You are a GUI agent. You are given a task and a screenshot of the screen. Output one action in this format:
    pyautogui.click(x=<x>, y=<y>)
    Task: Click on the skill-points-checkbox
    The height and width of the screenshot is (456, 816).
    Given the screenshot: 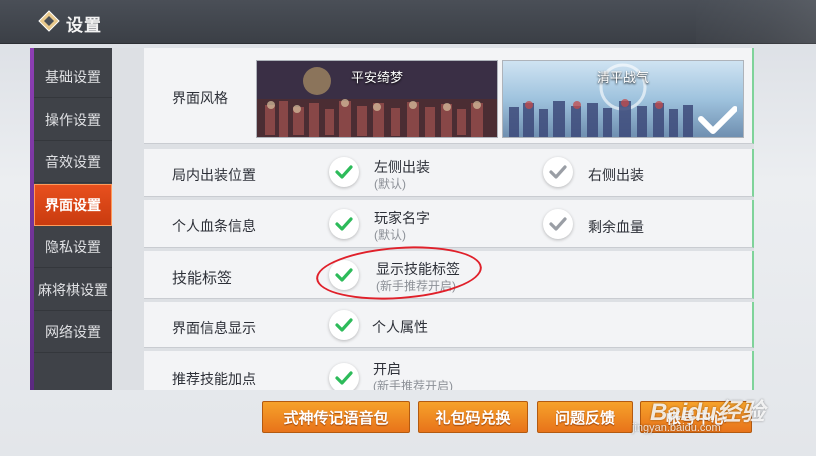 What is the action you would take?
    pyautogui.click(x=344, y=376)
    